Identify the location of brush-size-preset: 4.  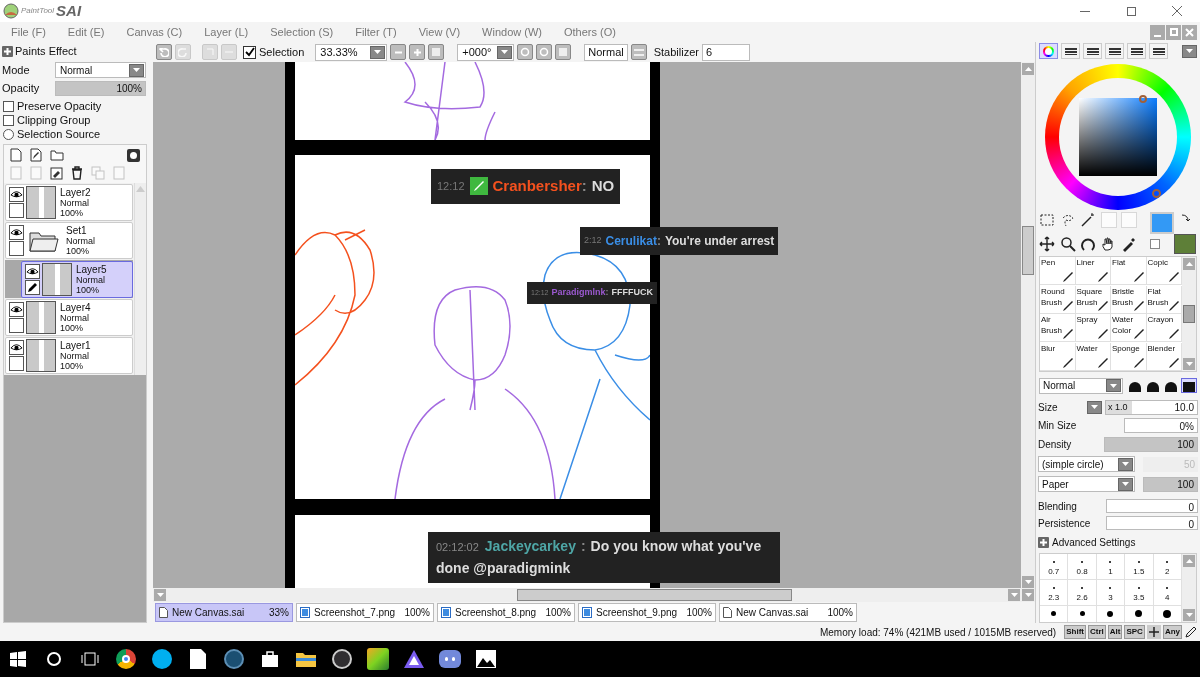
(1167, 593).